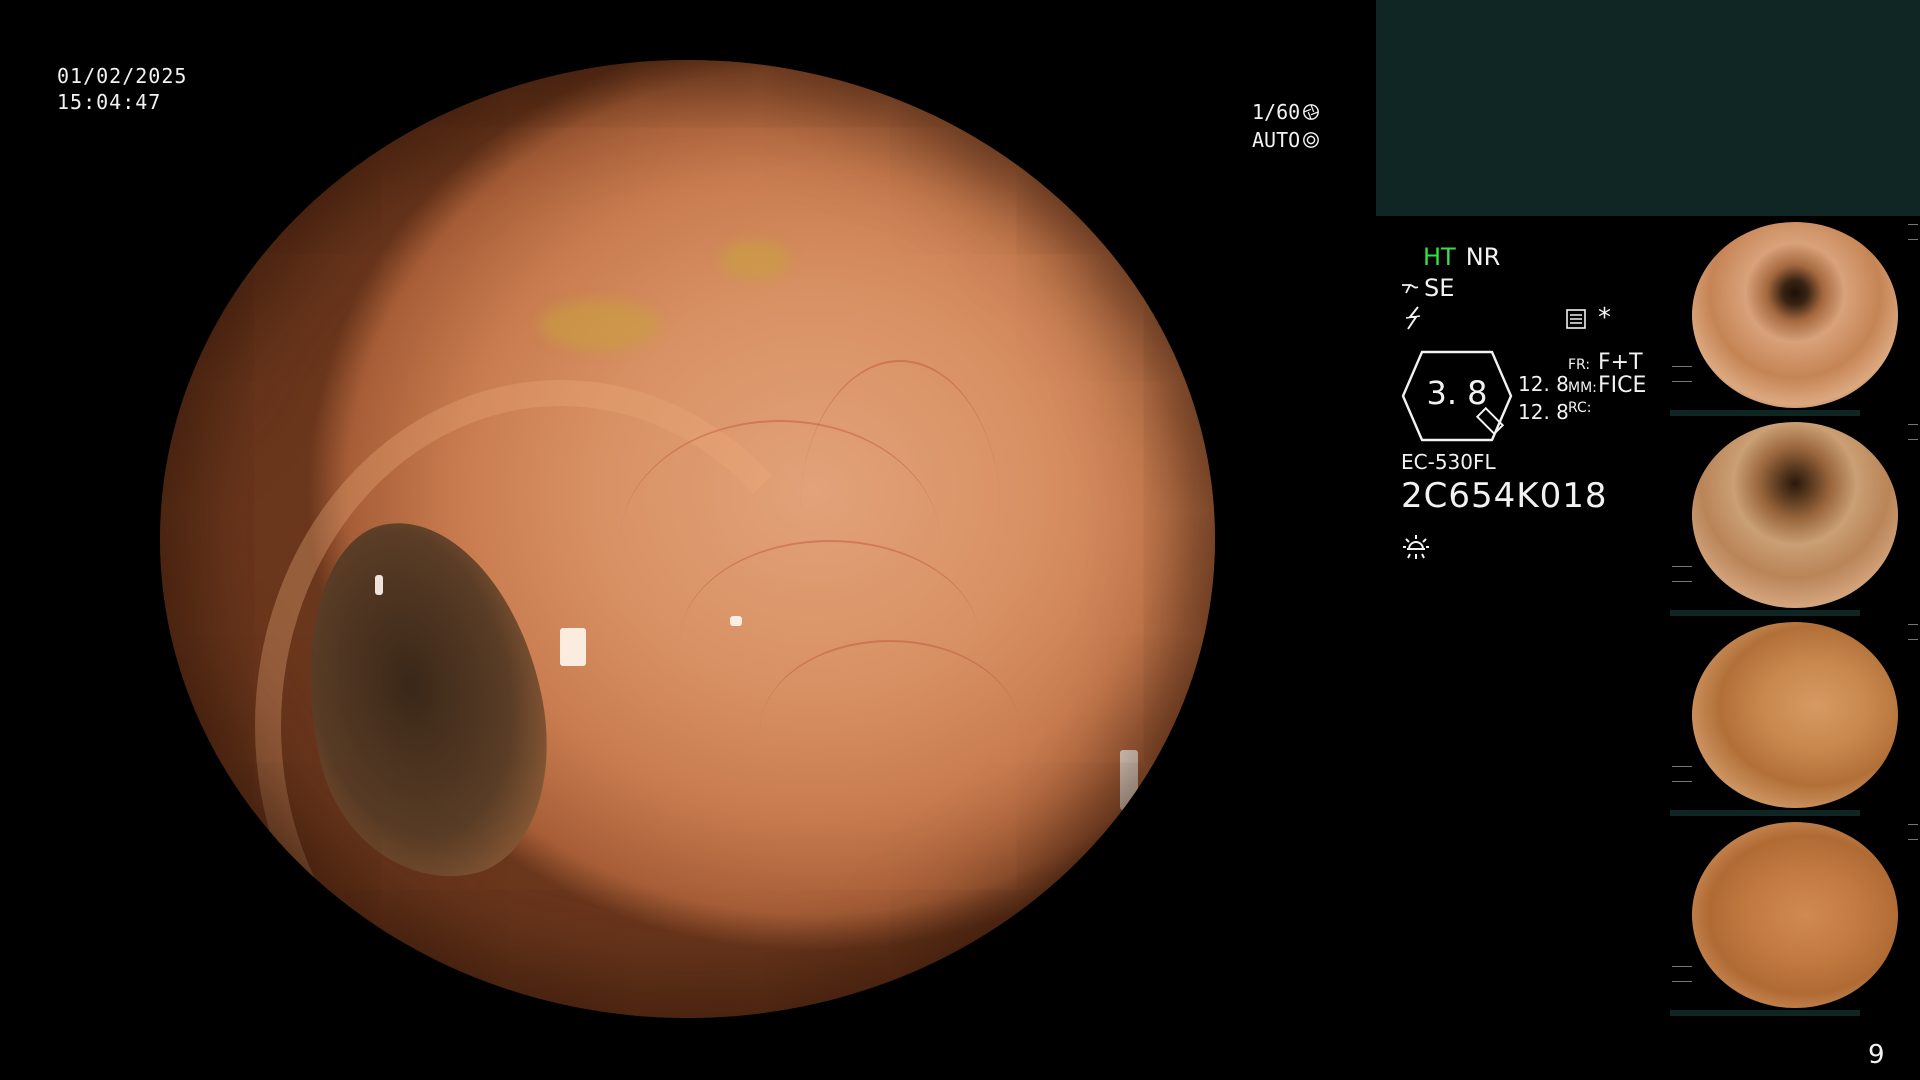 The height and width of the screenshot is (1080, 1920). I want to click on nr-label: NR, so click(1483, 257).